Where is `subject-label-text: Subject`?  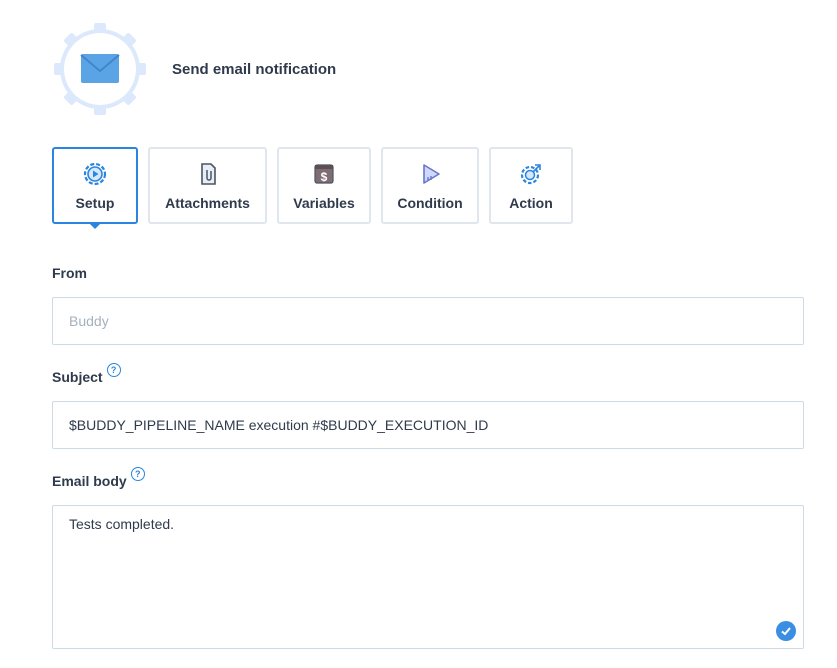 subject-label-text: Subject is located at coordinates (77, 377).